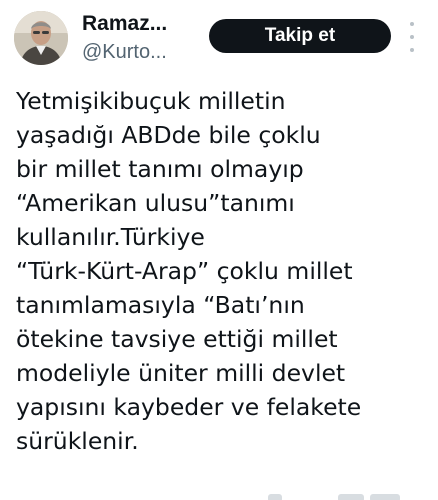 This screenshot has height=500, width=438. I want to click on tweet-text-line: Yetmişikibuçuk milletin, so click(151, 101).